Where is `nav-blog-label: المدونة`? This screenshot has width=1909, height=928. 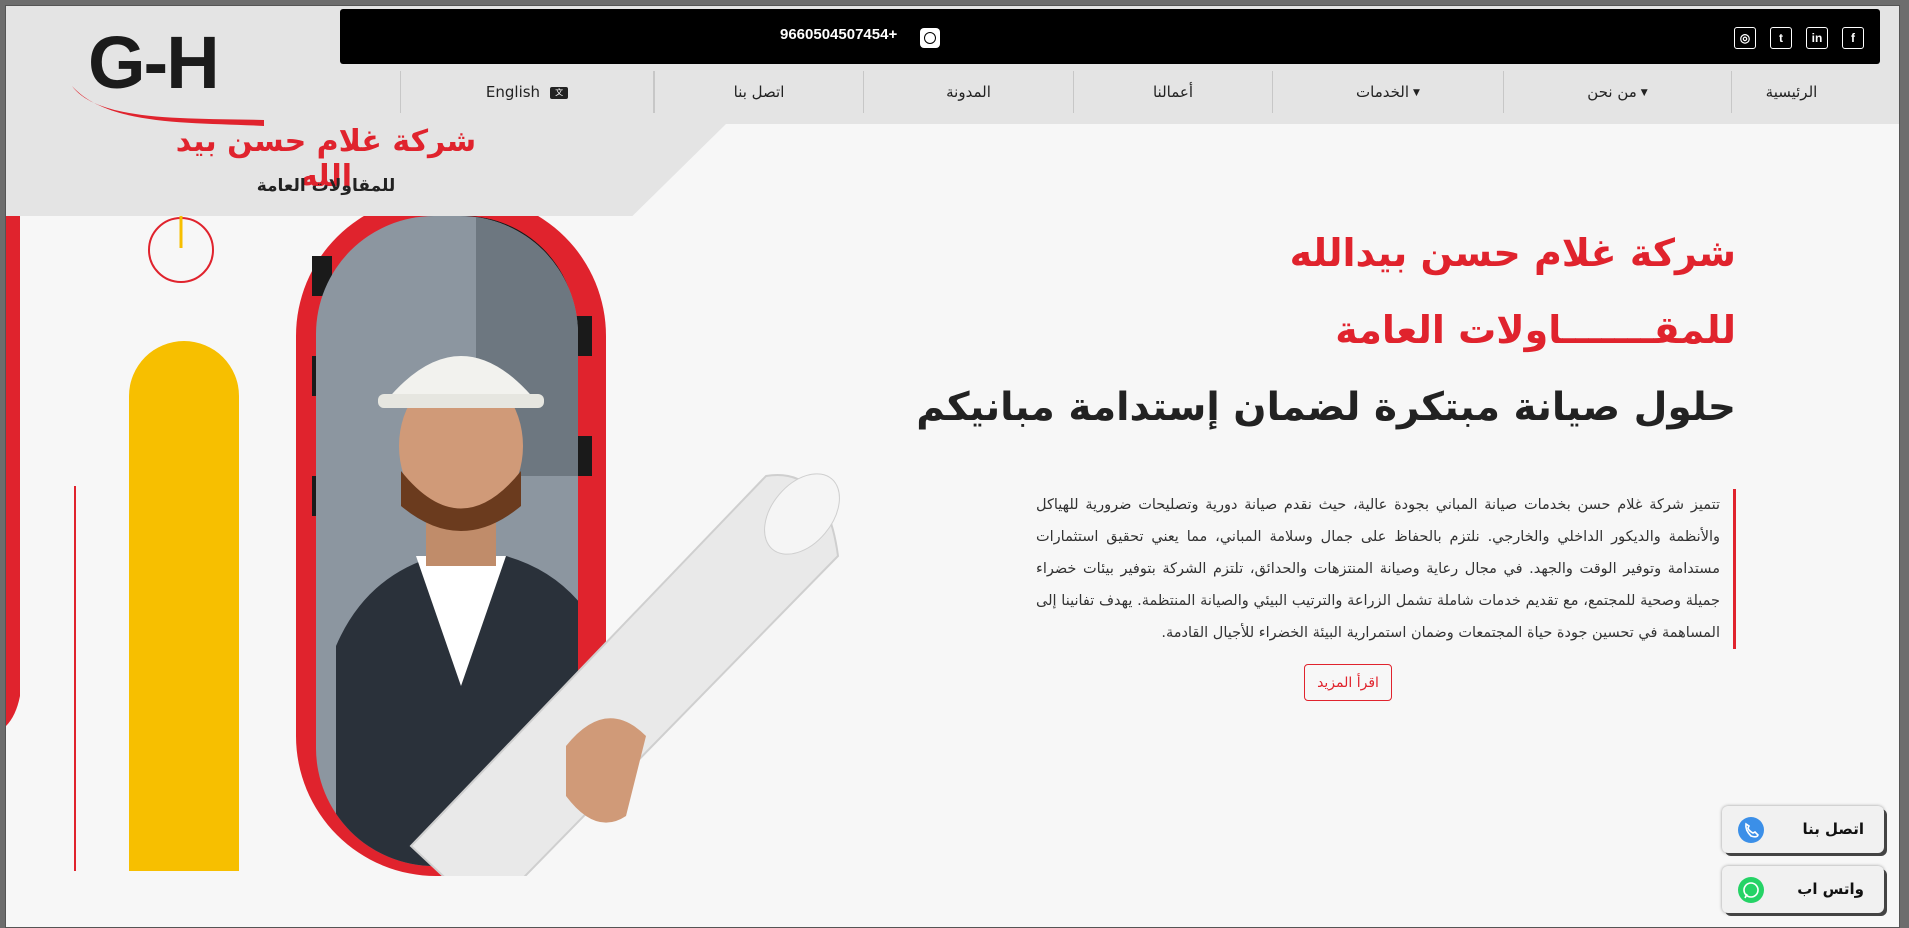 nav-blog-label: المدونة is located at coordinates (968, 92).